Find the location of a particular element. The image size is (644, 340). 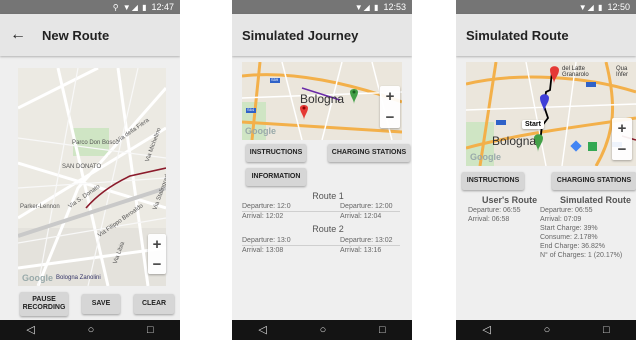

status-bar: ▼◢ ▮ 12:53 is located at coordinates (322, 7).